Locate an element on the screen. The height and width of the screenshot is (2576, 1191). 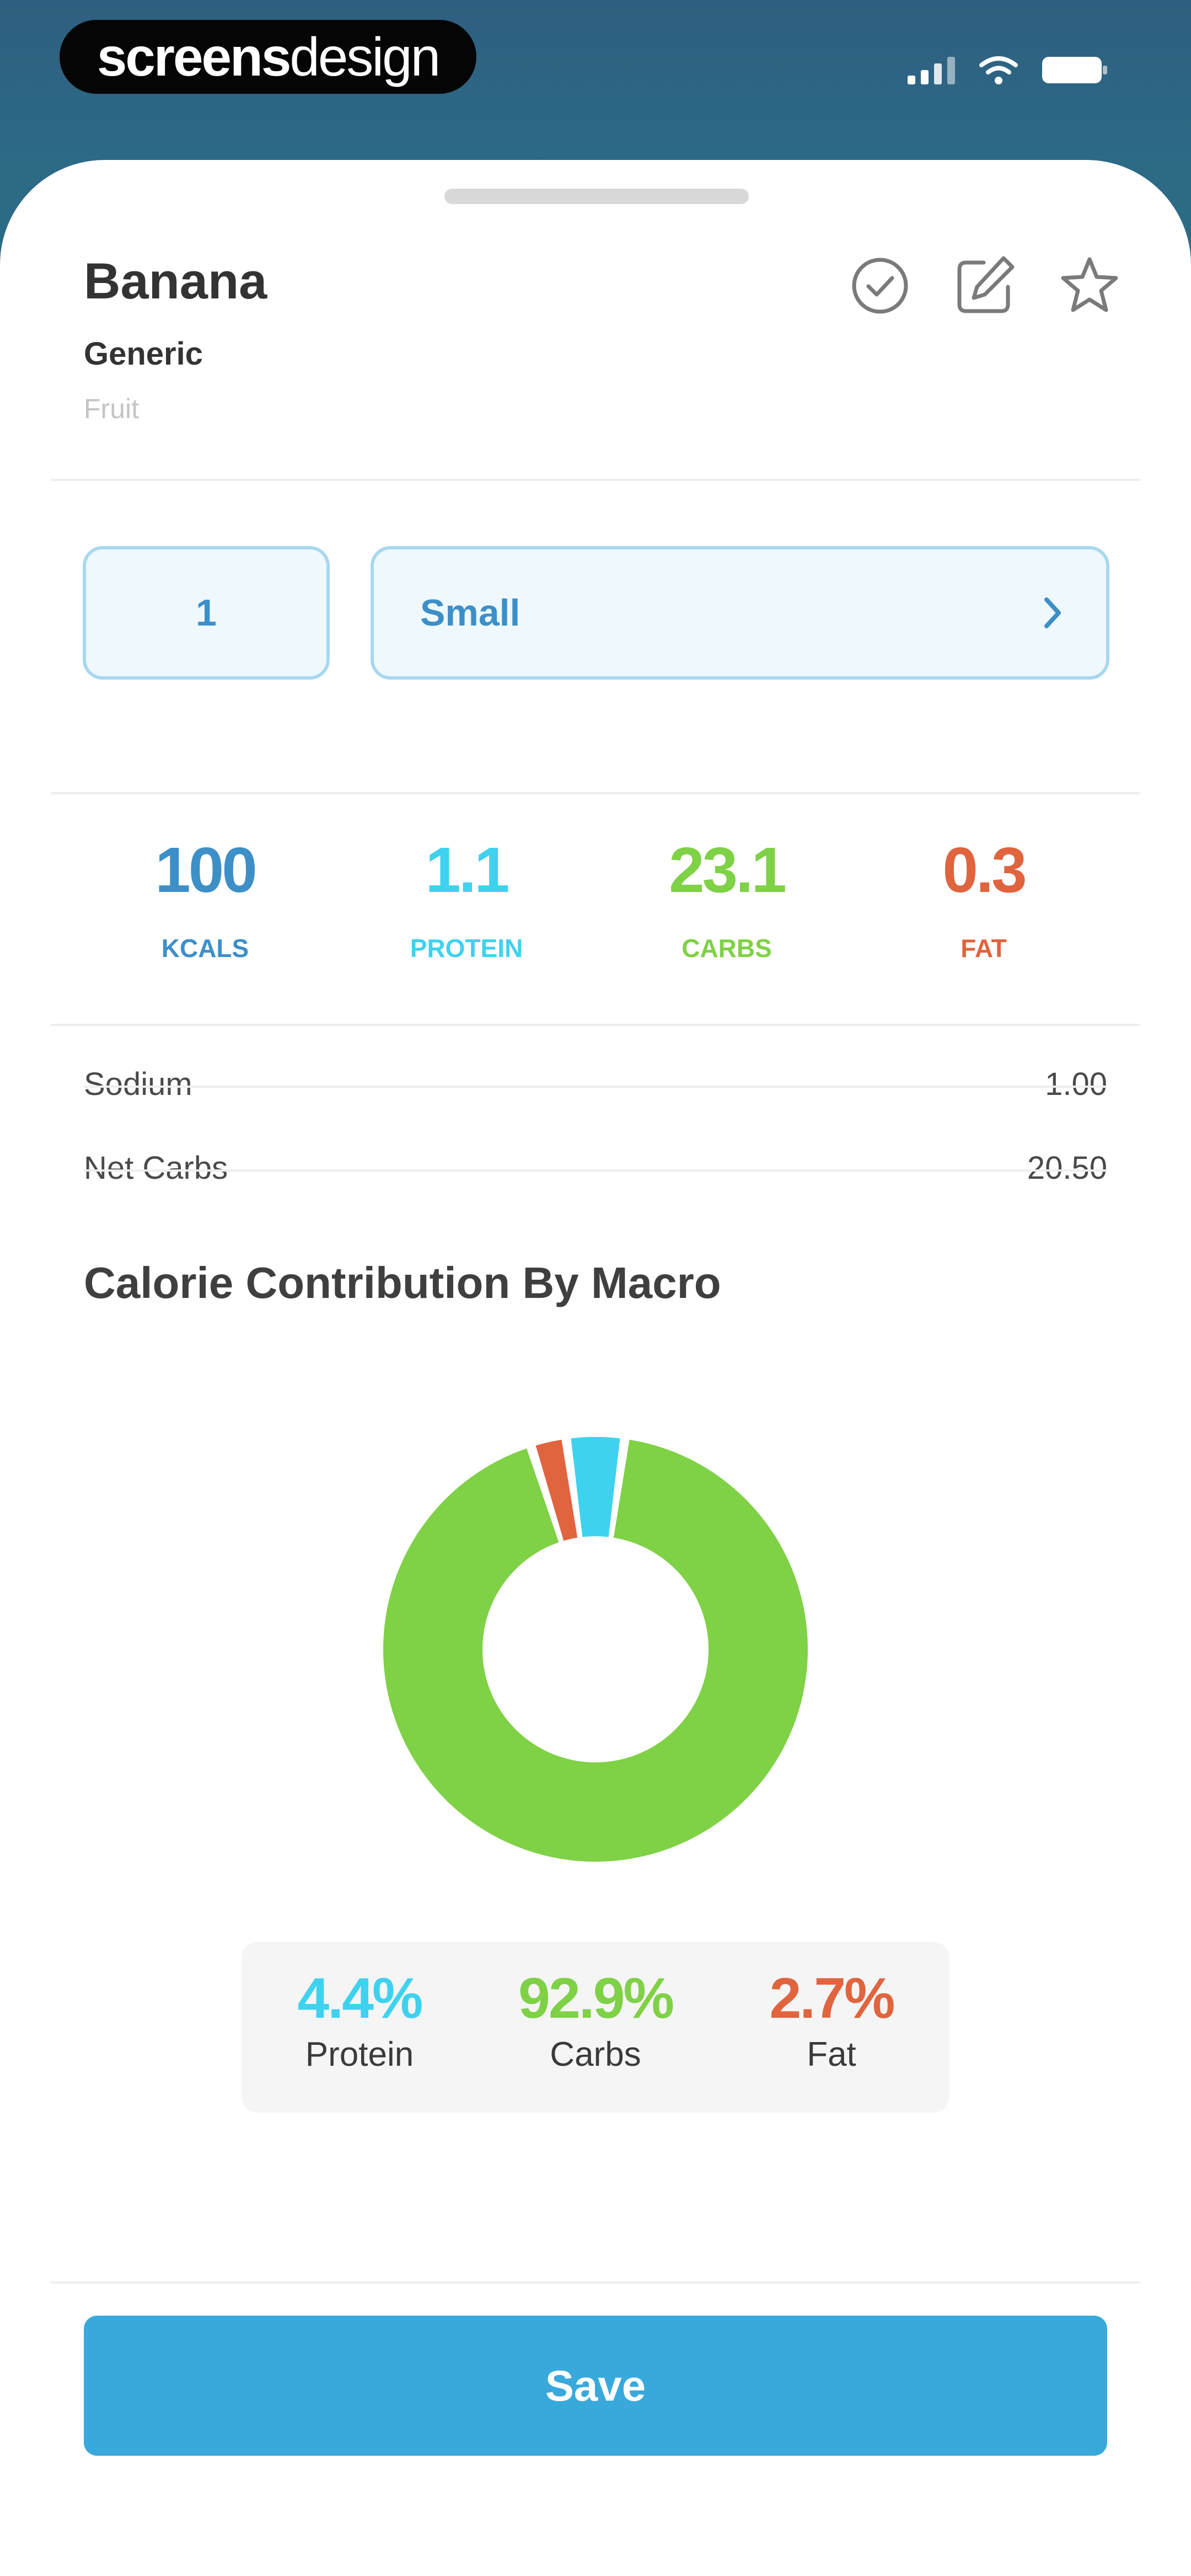
wifi-icon is located at coordinates (998, 70).